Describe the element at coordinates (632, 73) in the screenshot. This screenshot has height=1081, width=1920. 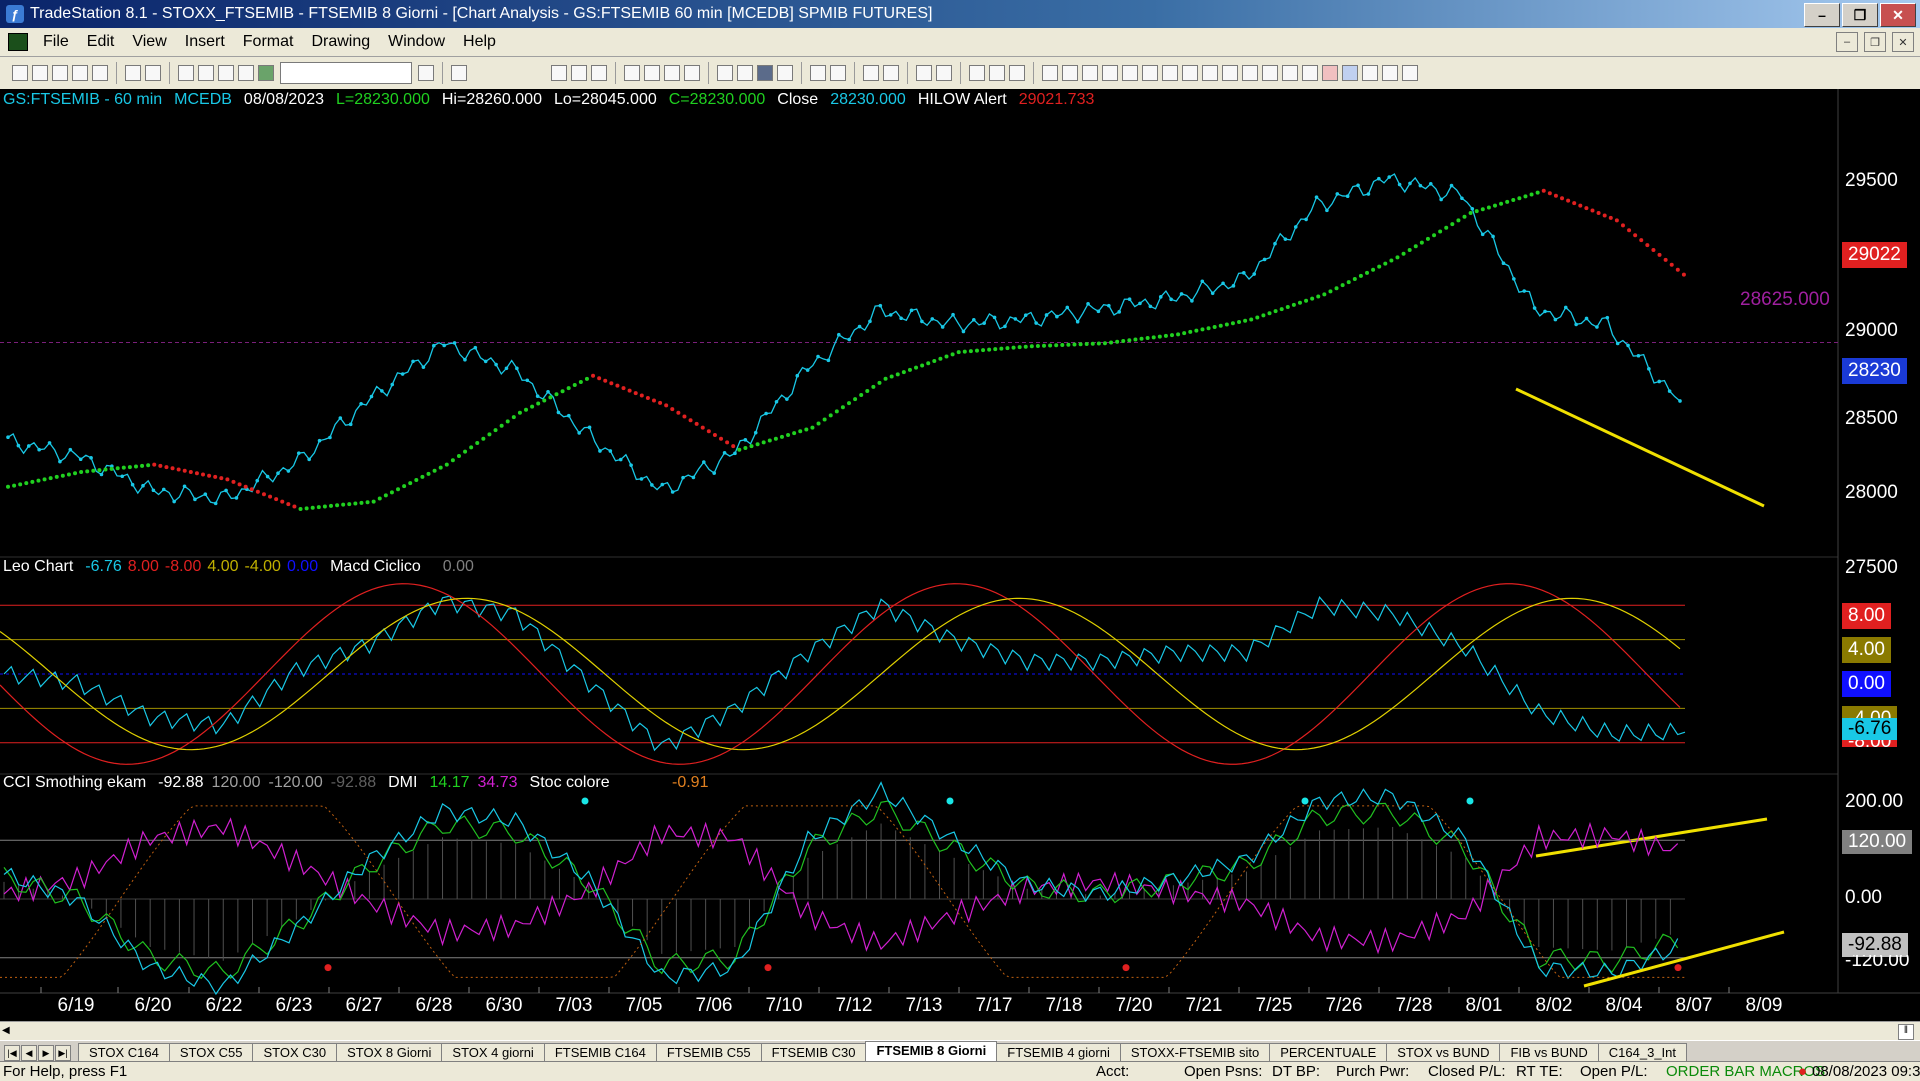
I see `analysis-icon` at that location.